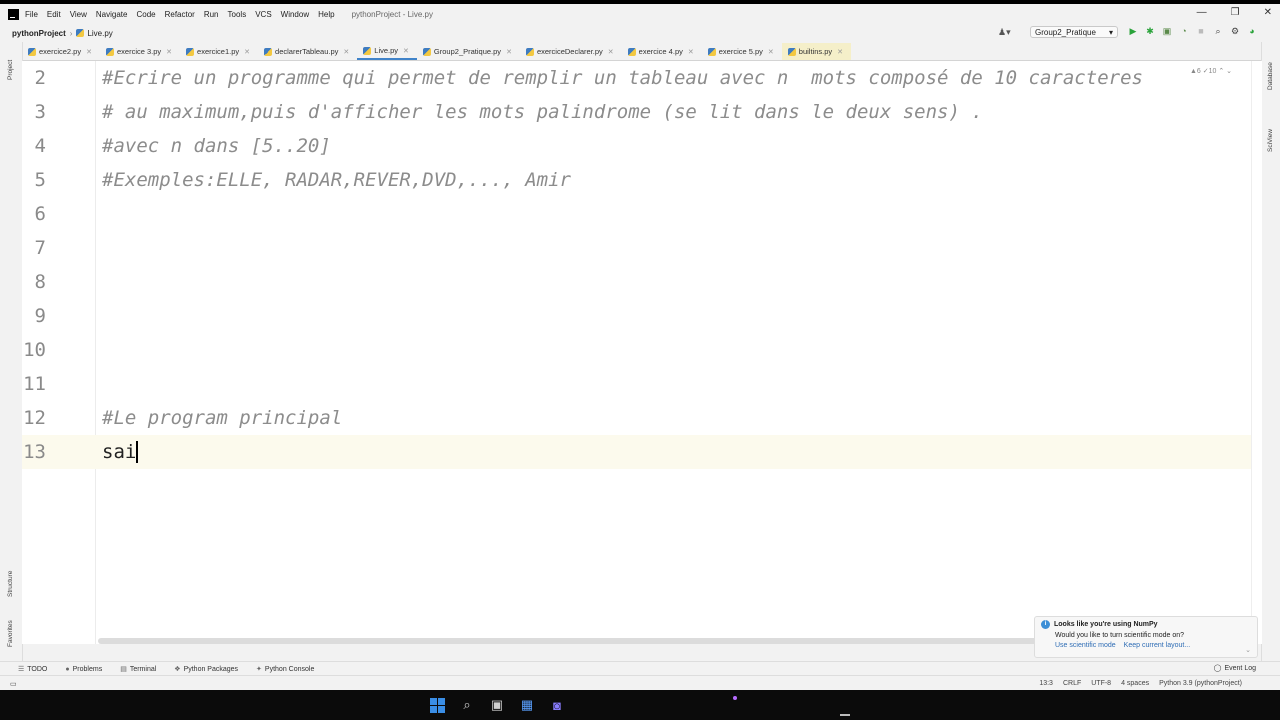 The image size is (1280, 720). What do you see at coordinates (662, 51) in the screenshot?
I see `tab-exercice-4: exercice 4.py ✕` at bounding box center [662, 51].